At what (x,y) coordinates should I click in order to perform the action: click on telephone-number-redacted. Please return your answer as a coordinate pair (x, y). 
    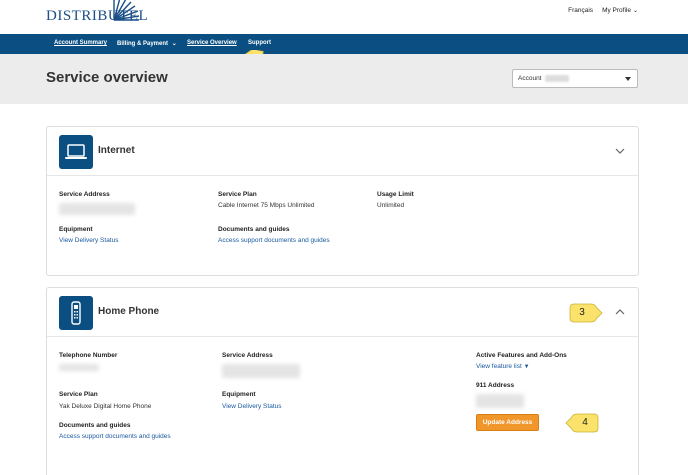
    Looking at the image, I should click on (79, 367).